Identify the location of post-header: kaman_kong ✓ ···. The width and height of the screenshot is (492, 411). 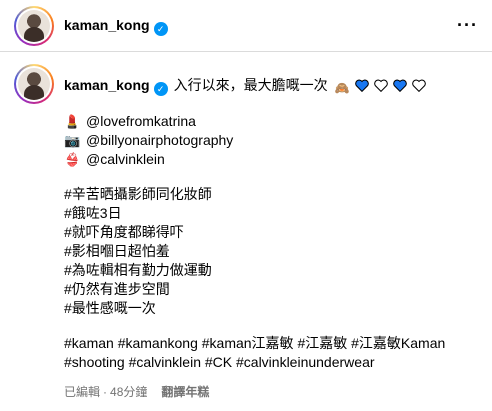
(246, 26).